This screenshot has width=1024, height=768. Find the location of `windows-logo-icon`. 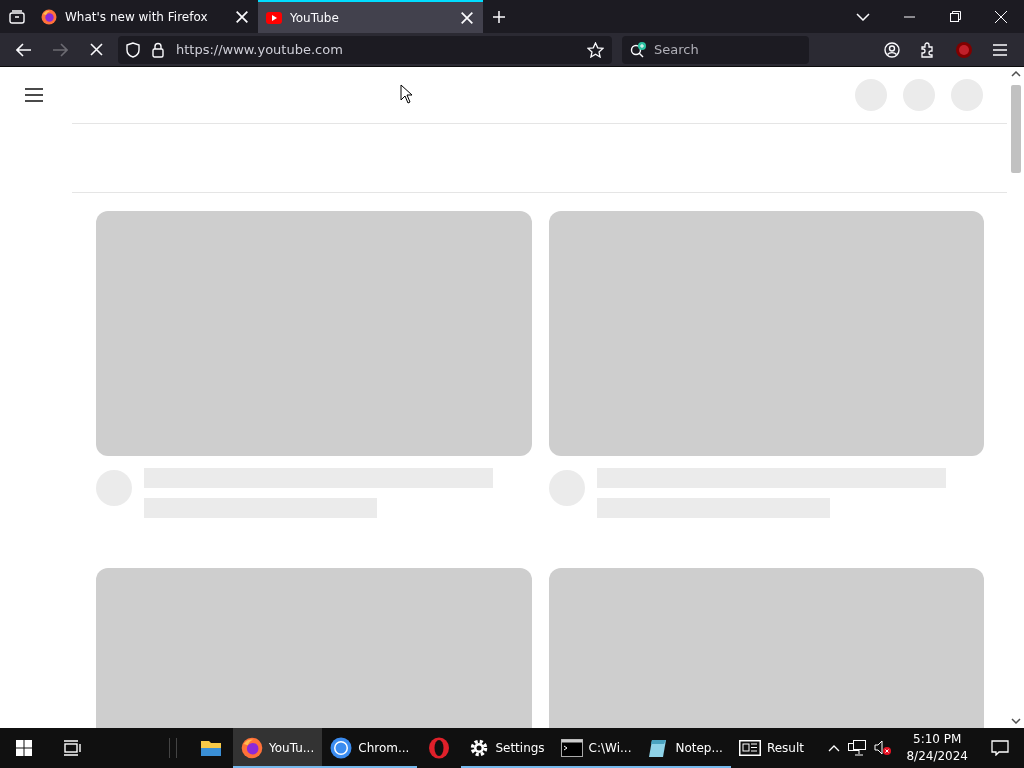

windows-logo-icon is located at coordinates (24, 748).